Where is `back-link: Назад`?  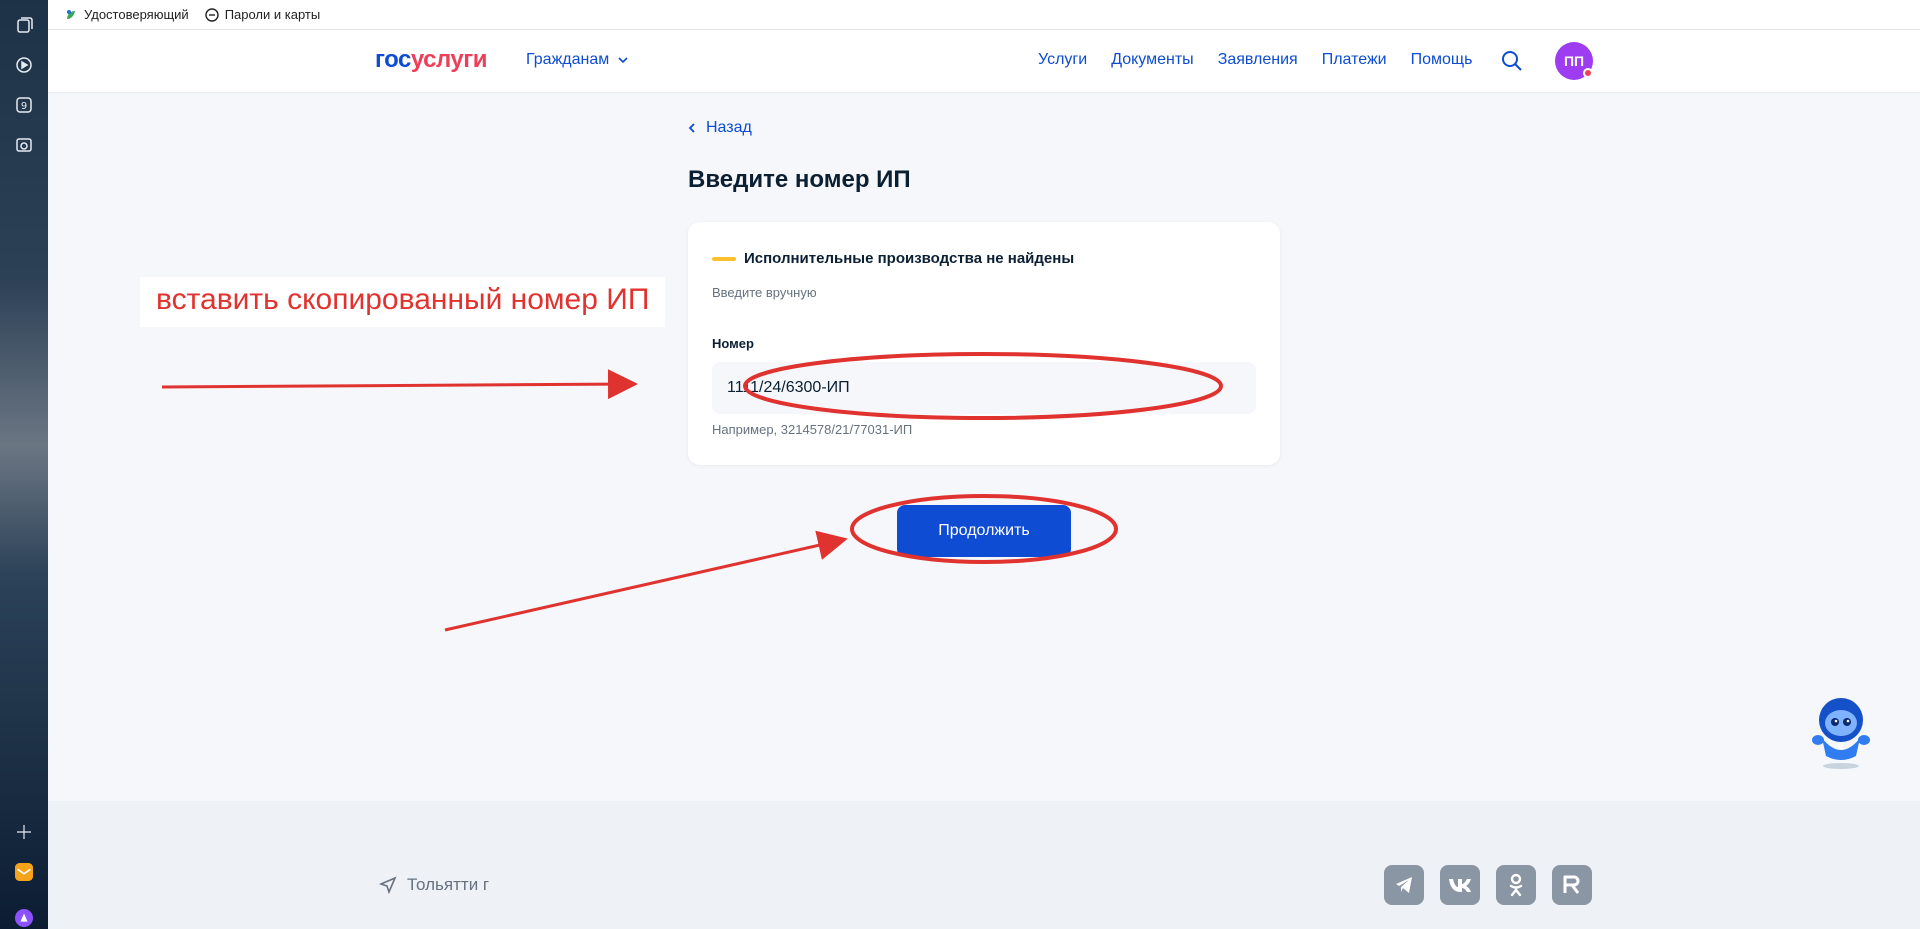 back-link: Назад is located at coordinates (720, 128).